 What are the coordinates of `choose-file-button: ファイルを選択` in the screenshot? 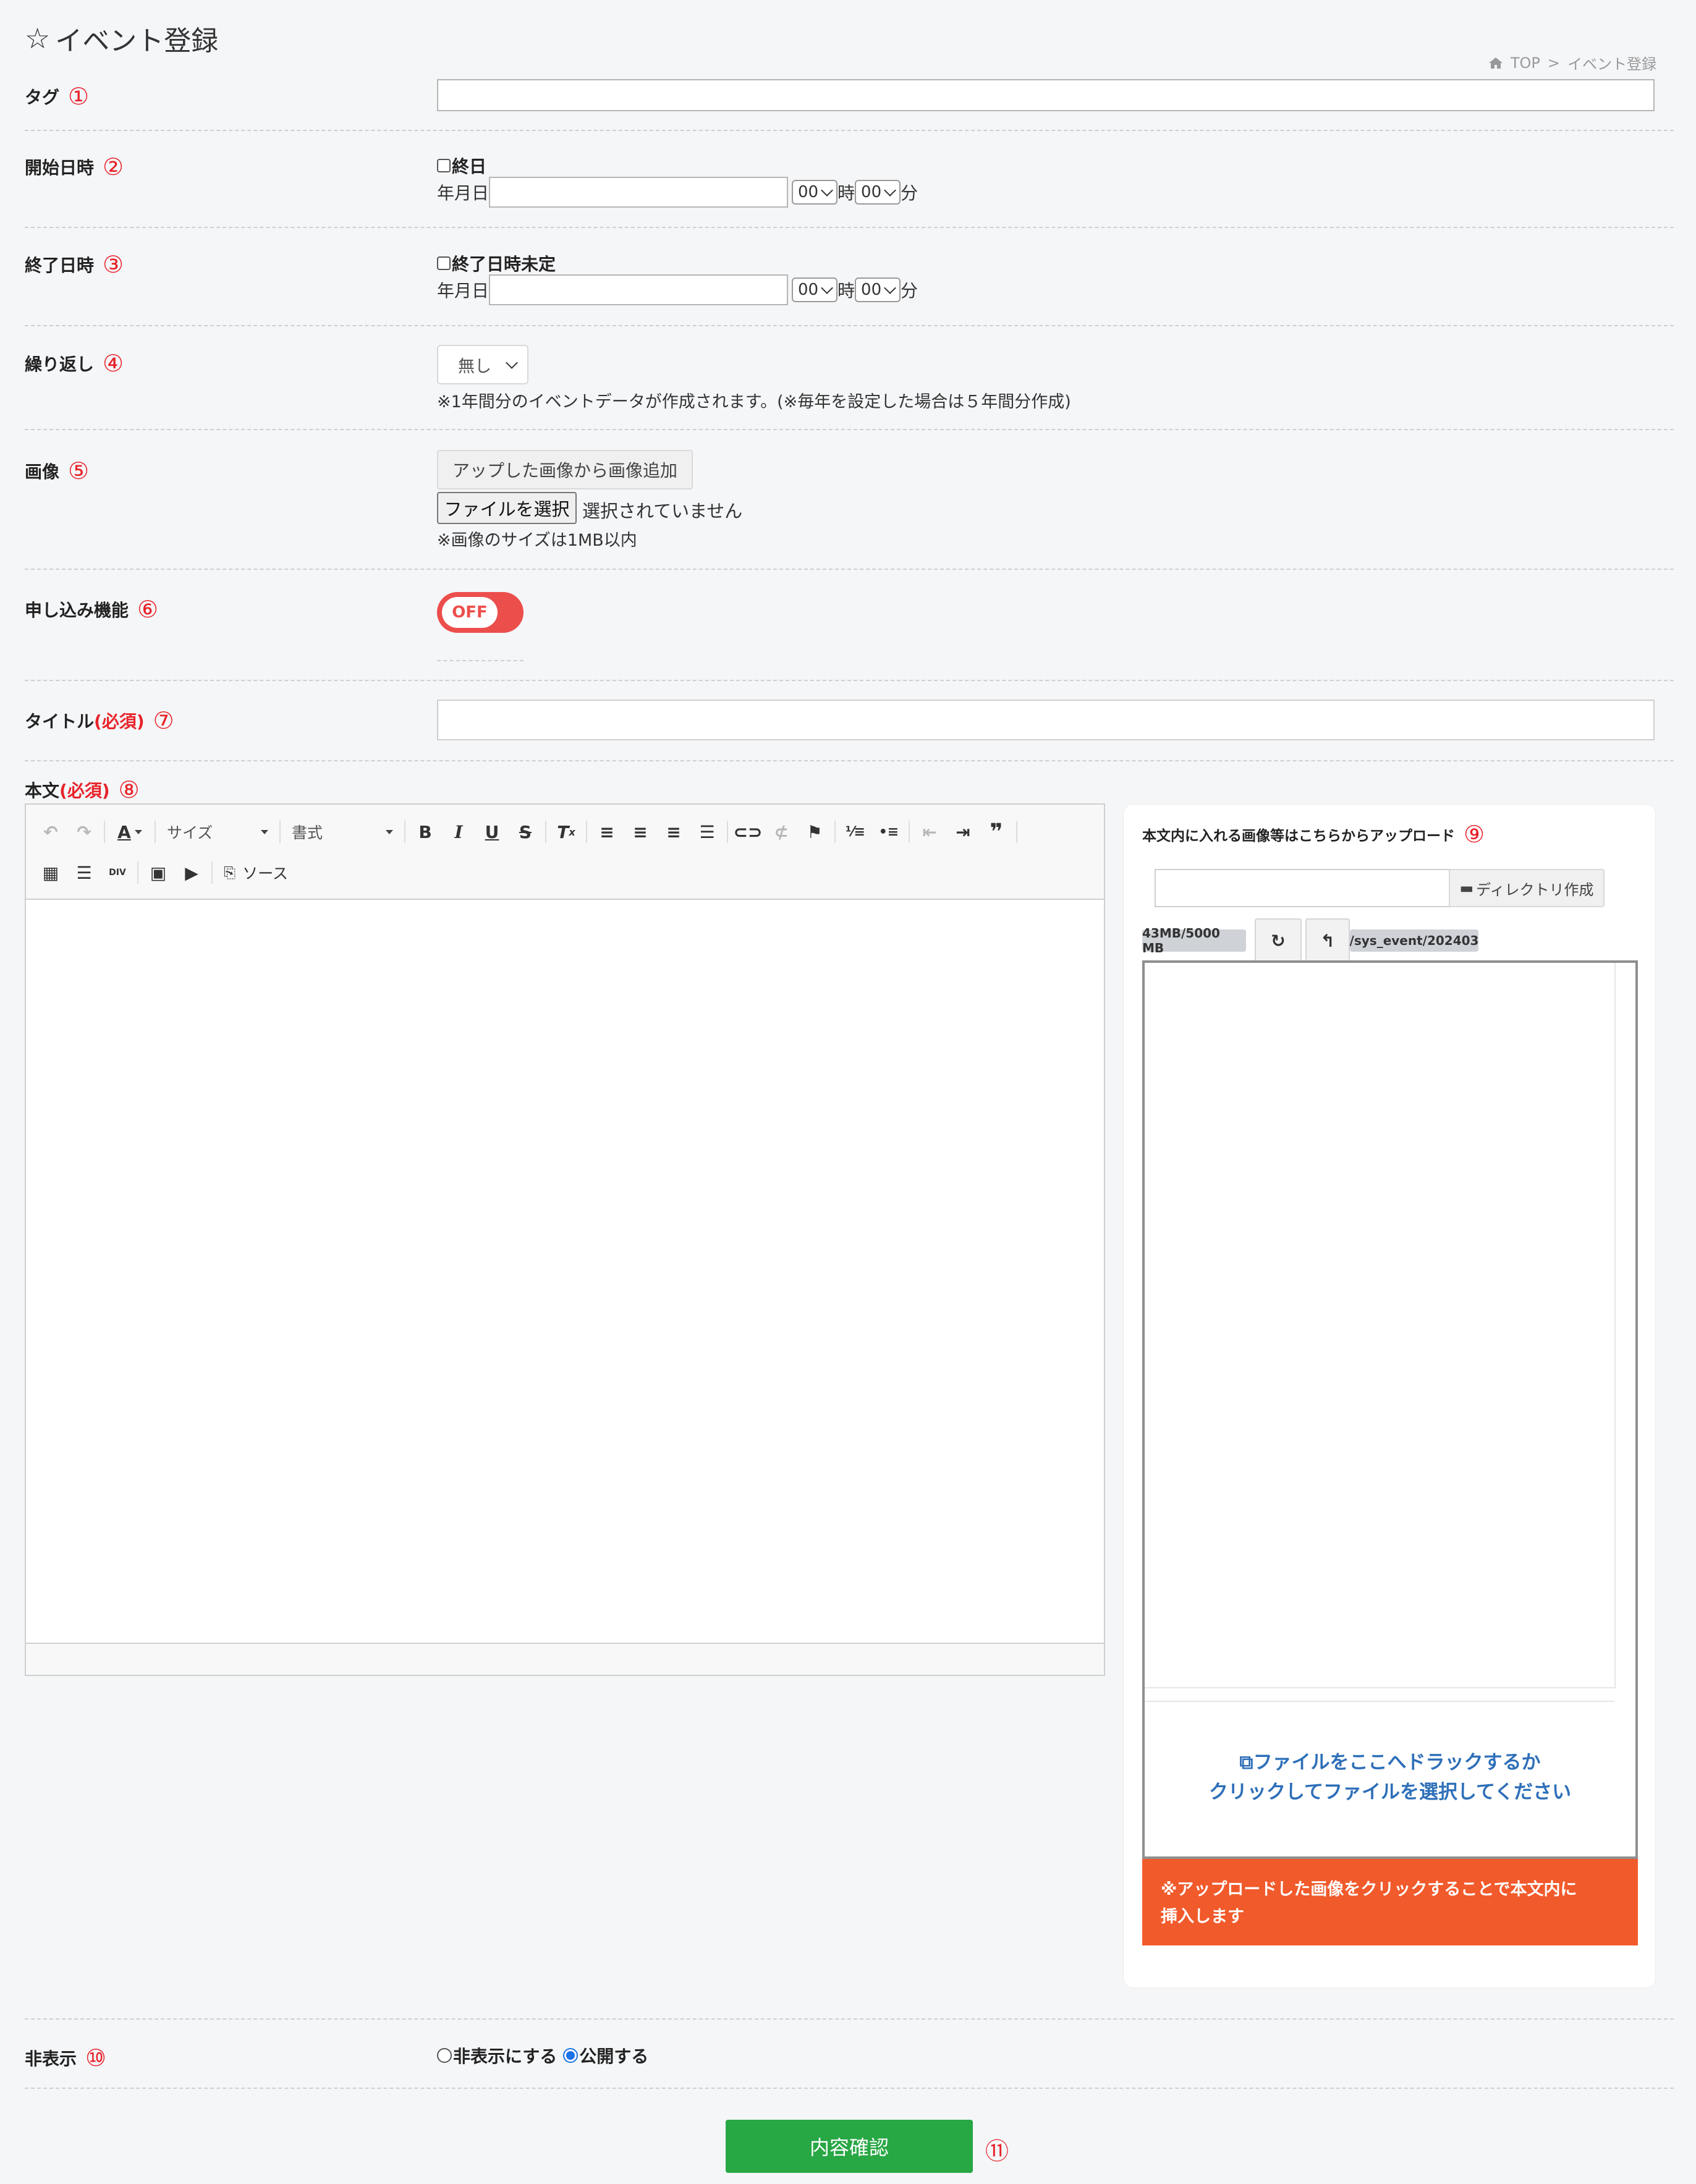 It's located at (507, 508).